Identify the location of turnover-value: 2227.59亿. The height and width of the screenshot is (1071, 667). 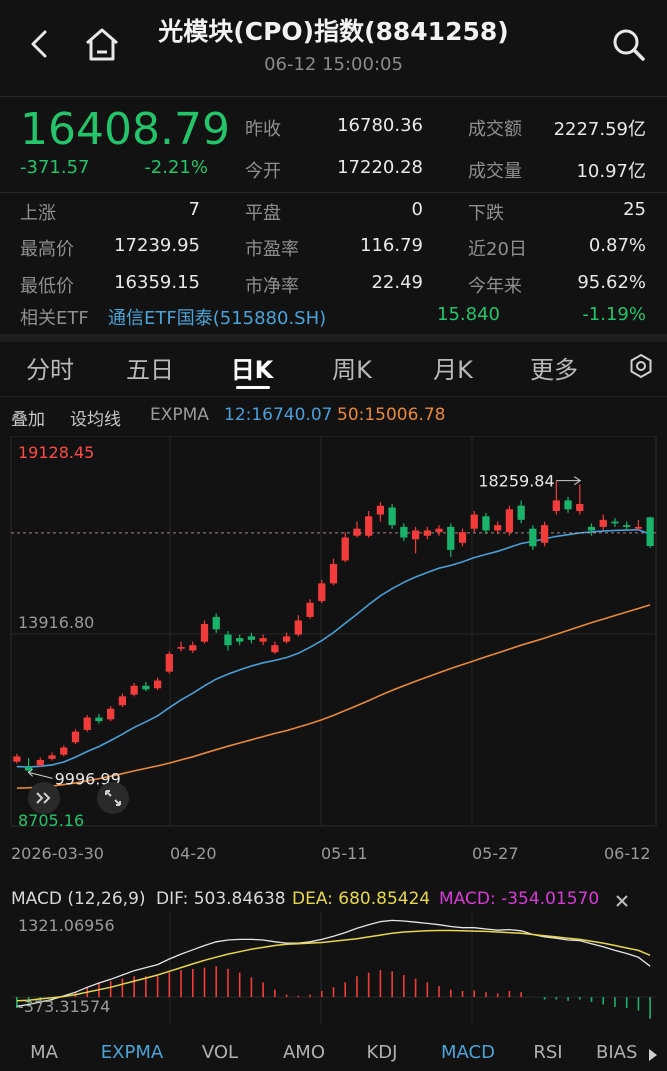
(599, 129).